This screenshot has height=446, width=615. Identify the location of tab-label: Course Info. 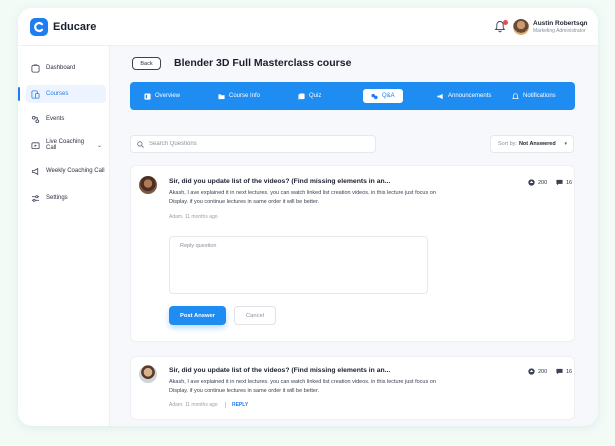
(245, 96).